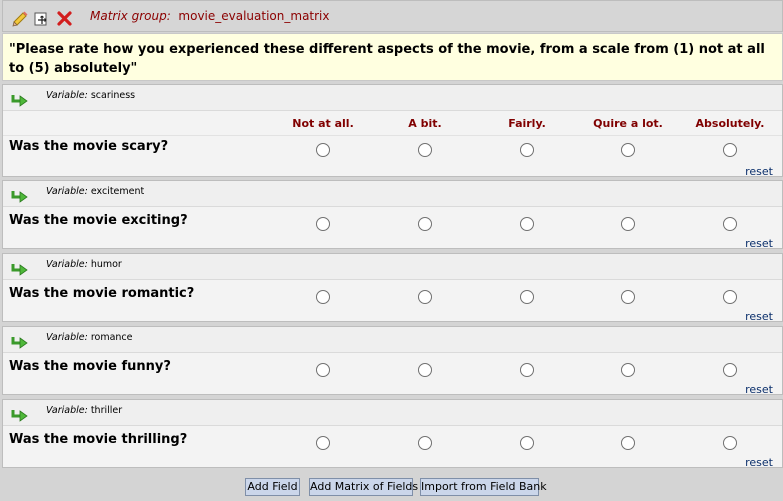  I want to click on variable-label: Variable: romance, so click(89, 337).